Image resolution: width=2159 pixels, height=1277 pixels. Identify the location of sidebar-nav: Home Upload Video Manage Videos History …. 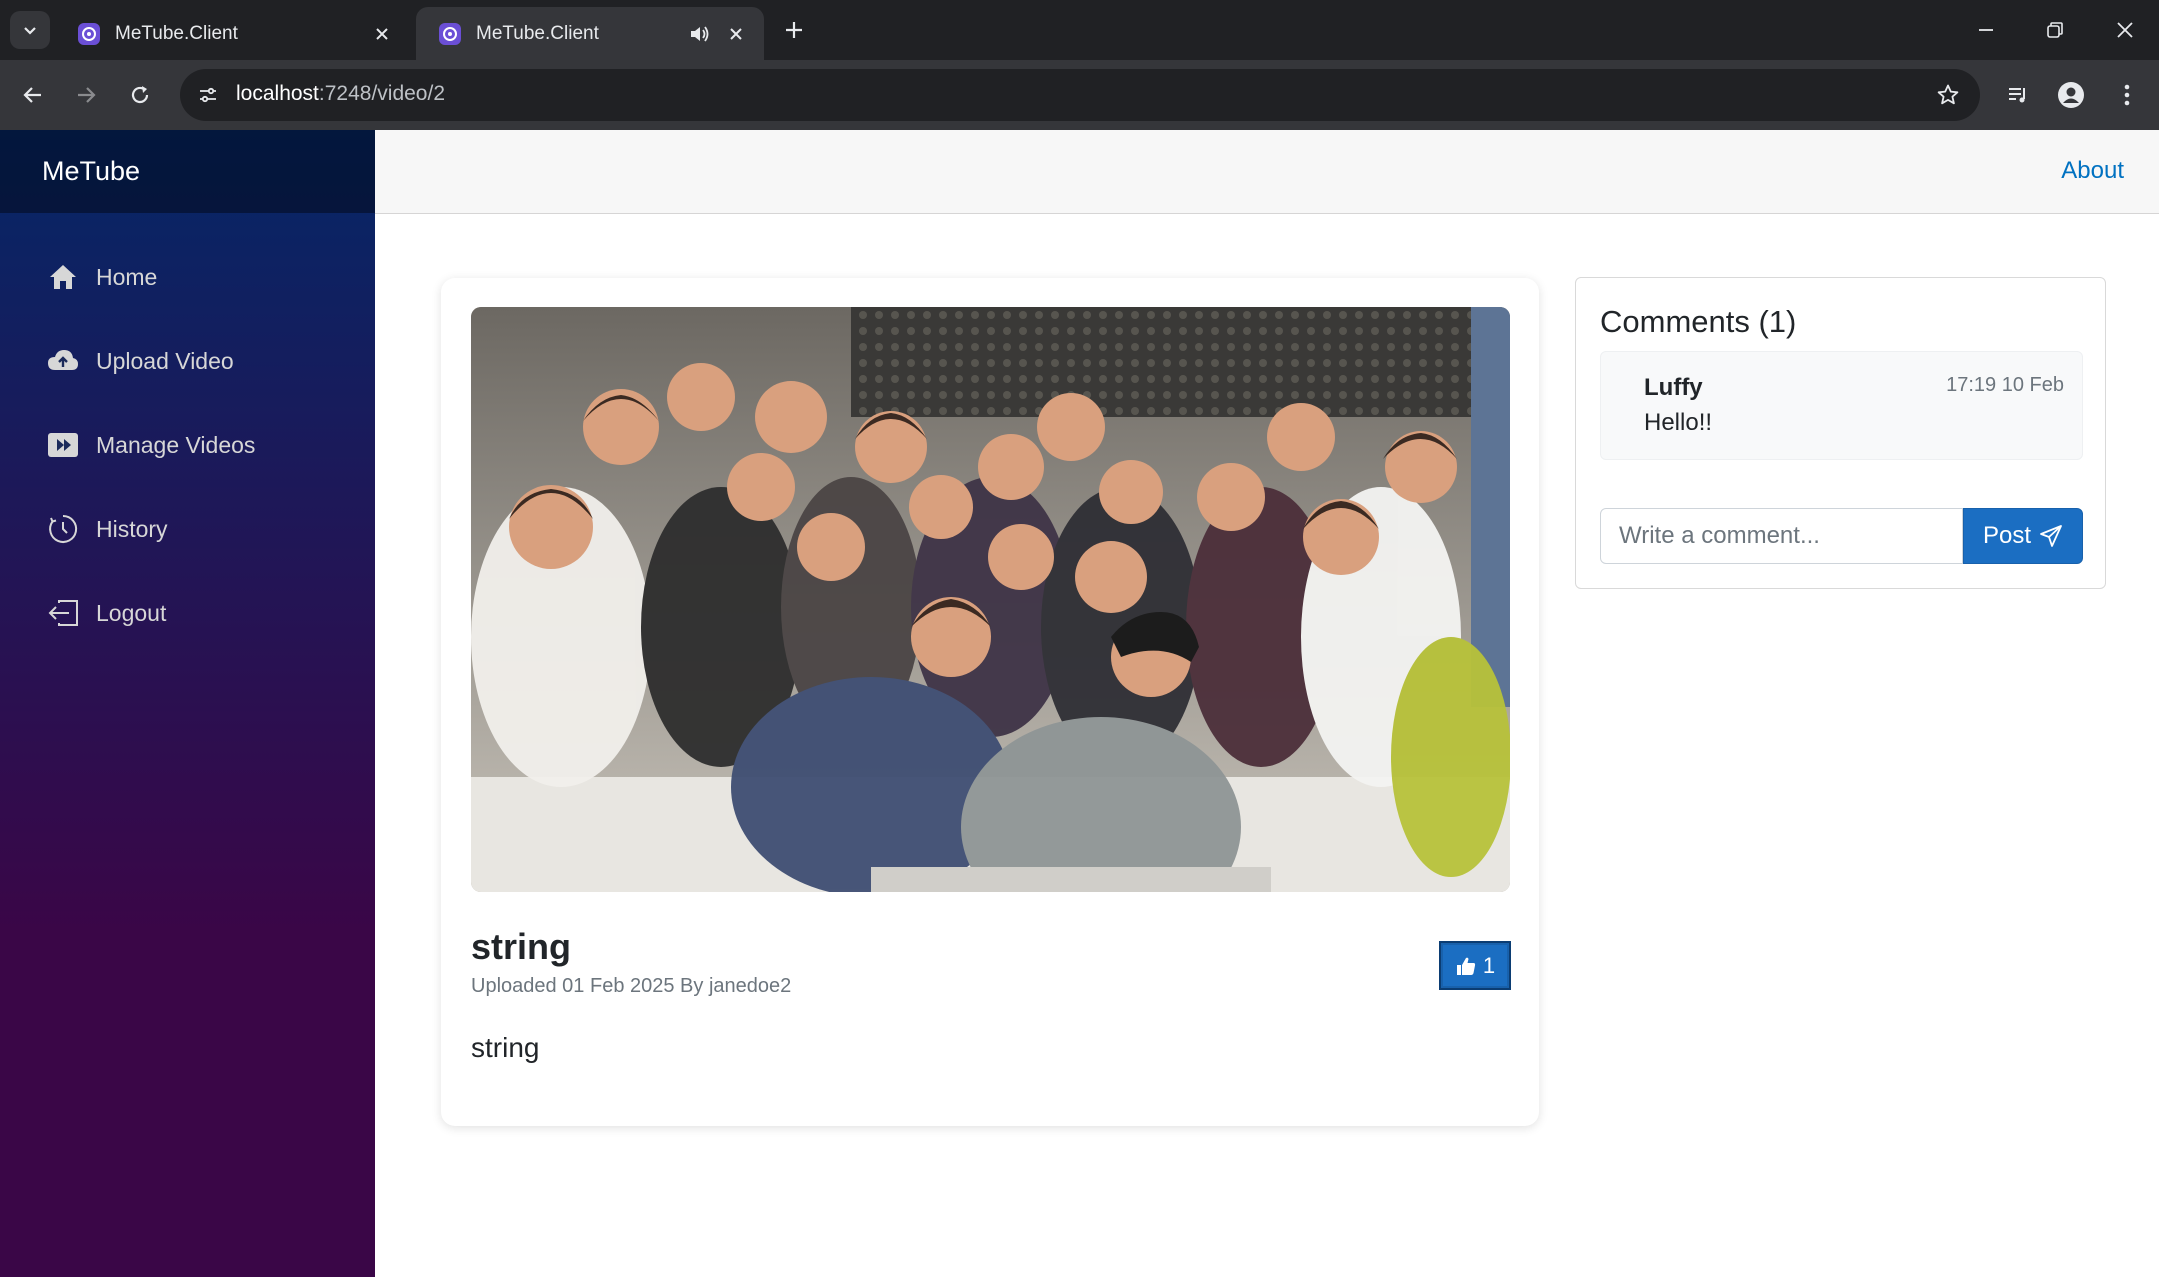
(187, 434).